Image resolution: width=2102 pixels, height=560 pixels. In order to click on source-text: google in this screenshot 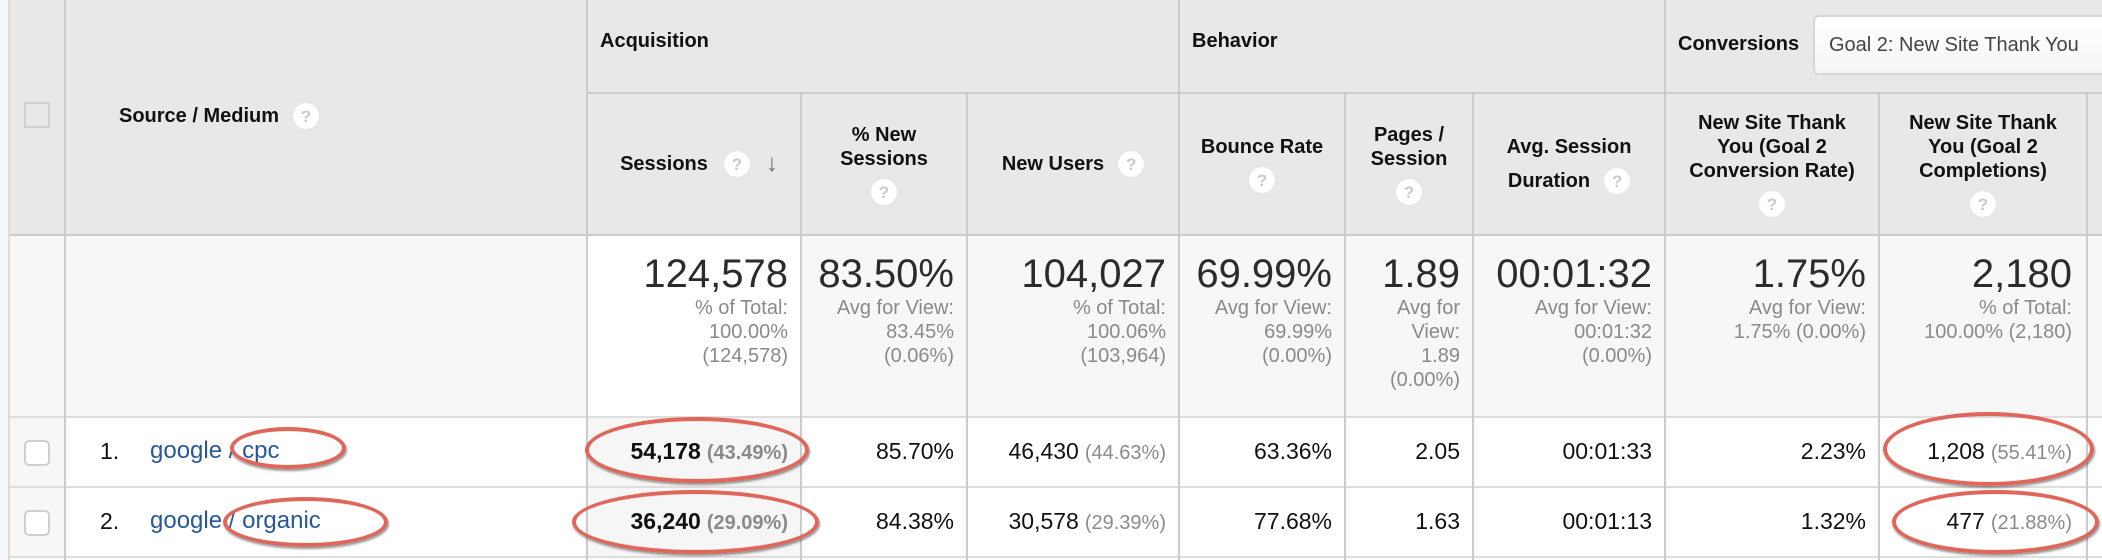, I will do `click(186, 520)`.